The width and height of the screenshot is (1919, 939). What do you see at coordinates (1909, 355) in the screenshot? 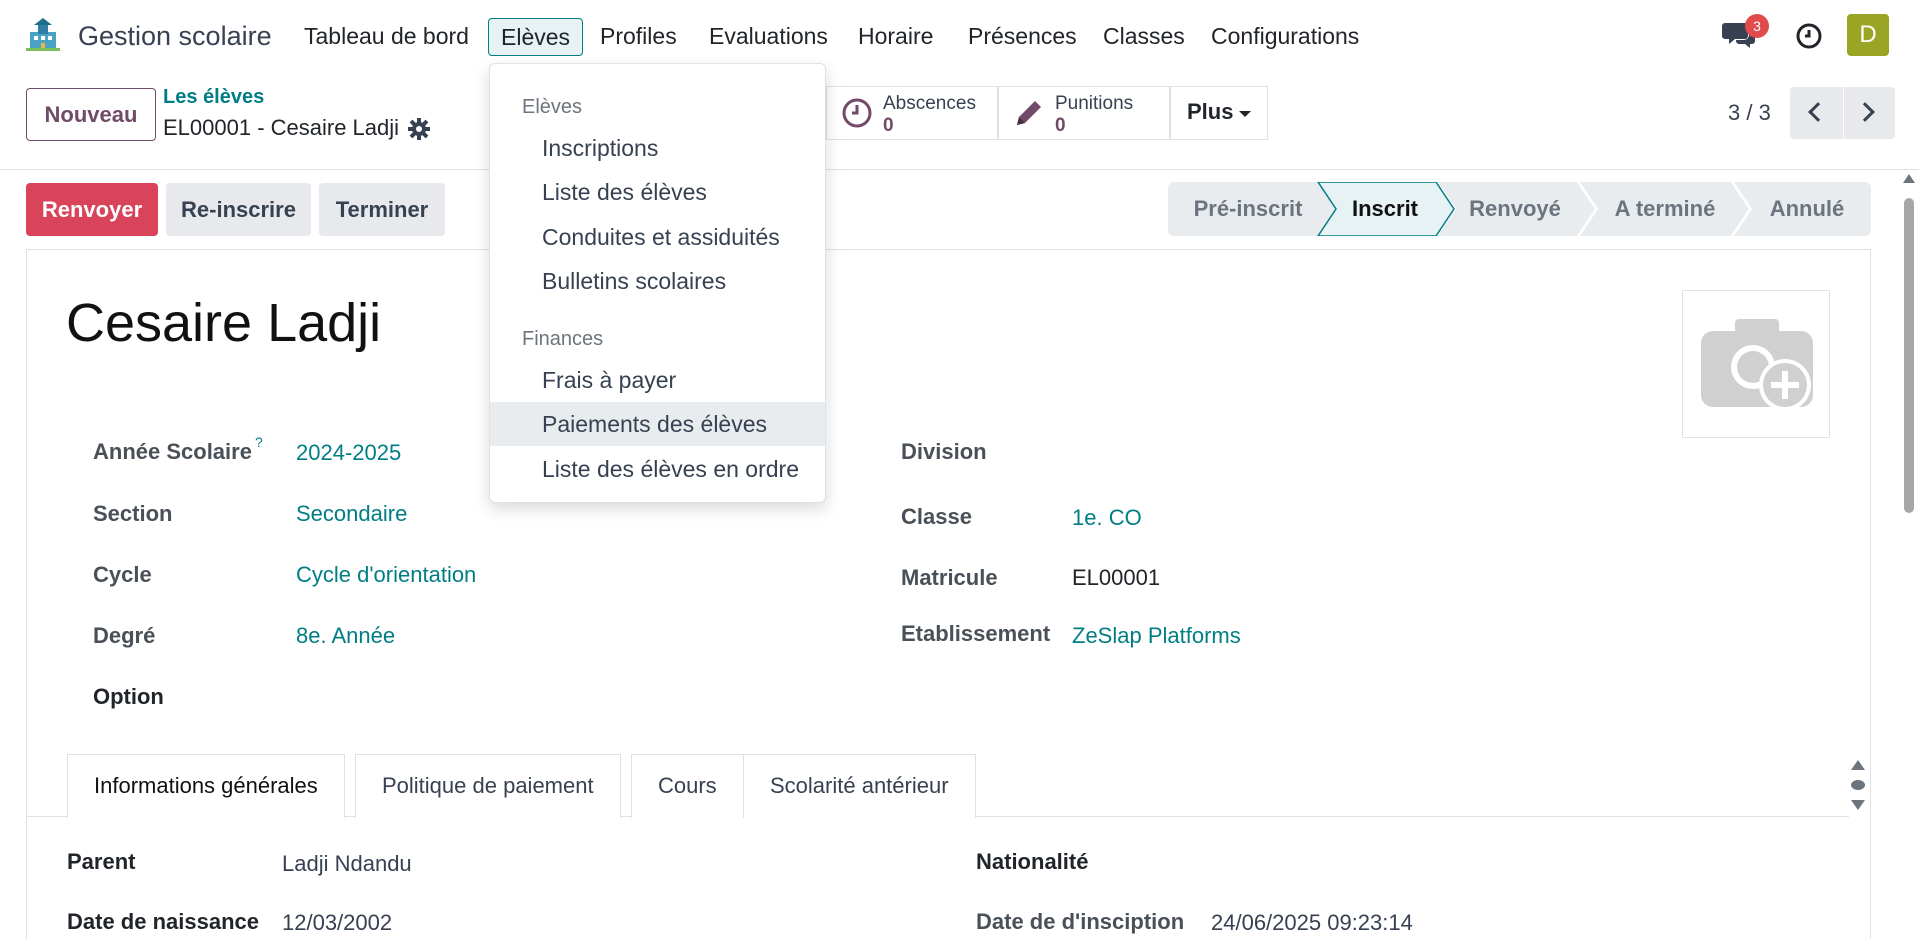
I see `scrollbar-thumb` at bounding box center [1909, 355].